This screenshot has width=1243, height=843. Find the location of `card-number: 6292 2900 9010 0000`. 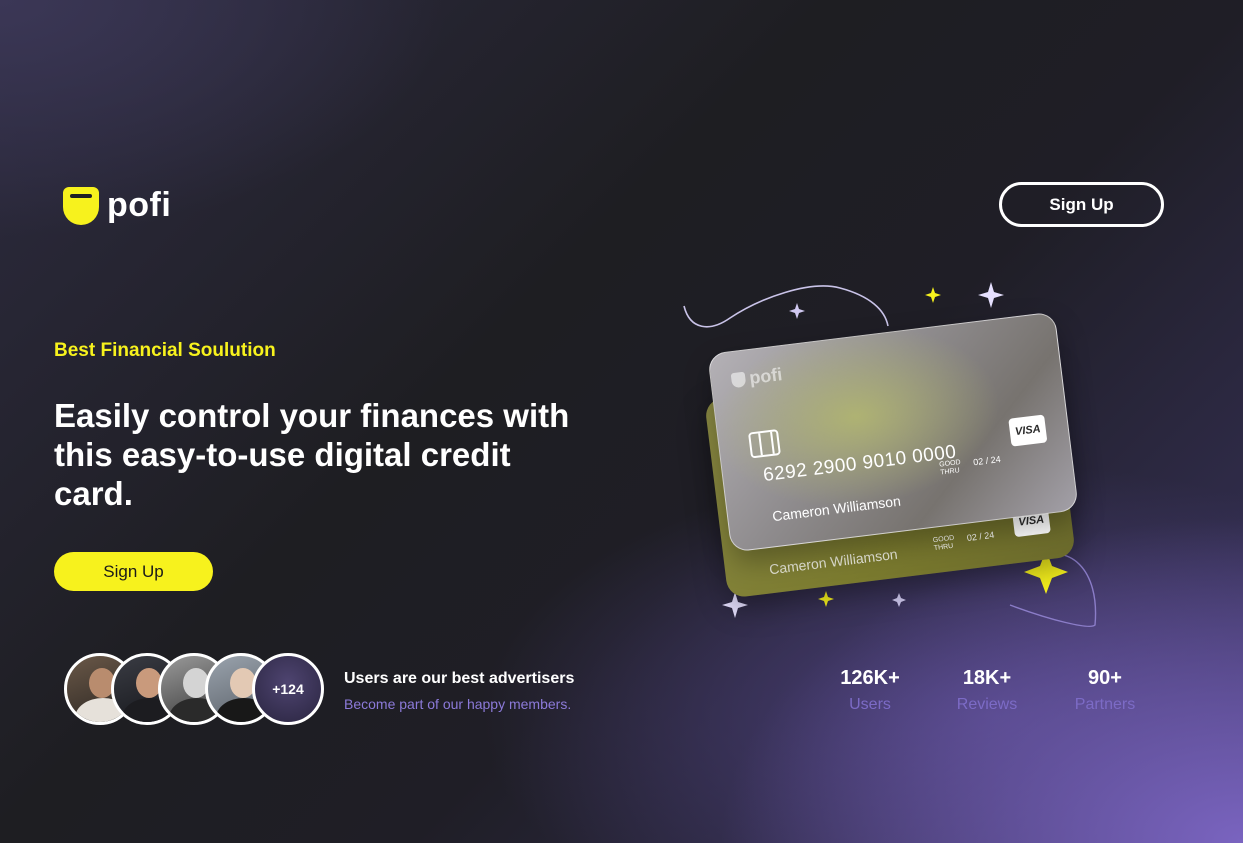

card-number: 6292 2900 9010 0000 is located at coordinates (860, 464).